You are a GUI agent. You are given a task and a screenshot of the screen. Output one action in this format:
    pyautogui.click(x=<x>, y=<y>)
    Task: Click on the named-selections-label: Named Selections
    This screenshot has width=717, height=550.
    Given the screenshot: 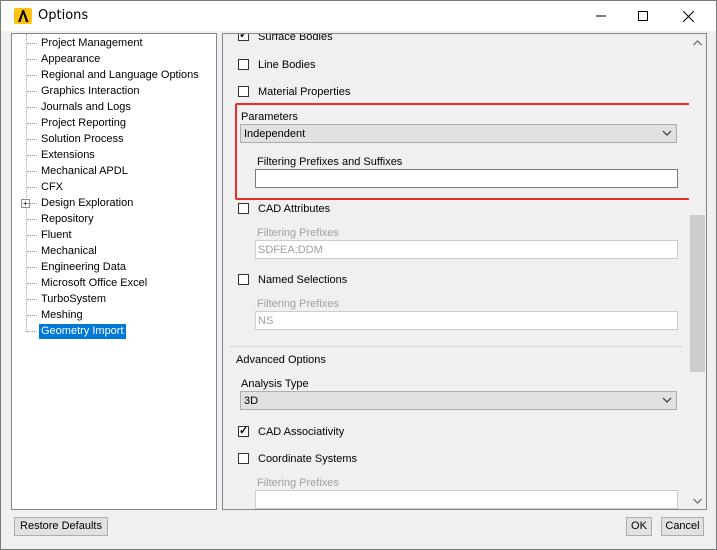 What is the action you would take?
    pyautogui.click(x=303, y=280)
    